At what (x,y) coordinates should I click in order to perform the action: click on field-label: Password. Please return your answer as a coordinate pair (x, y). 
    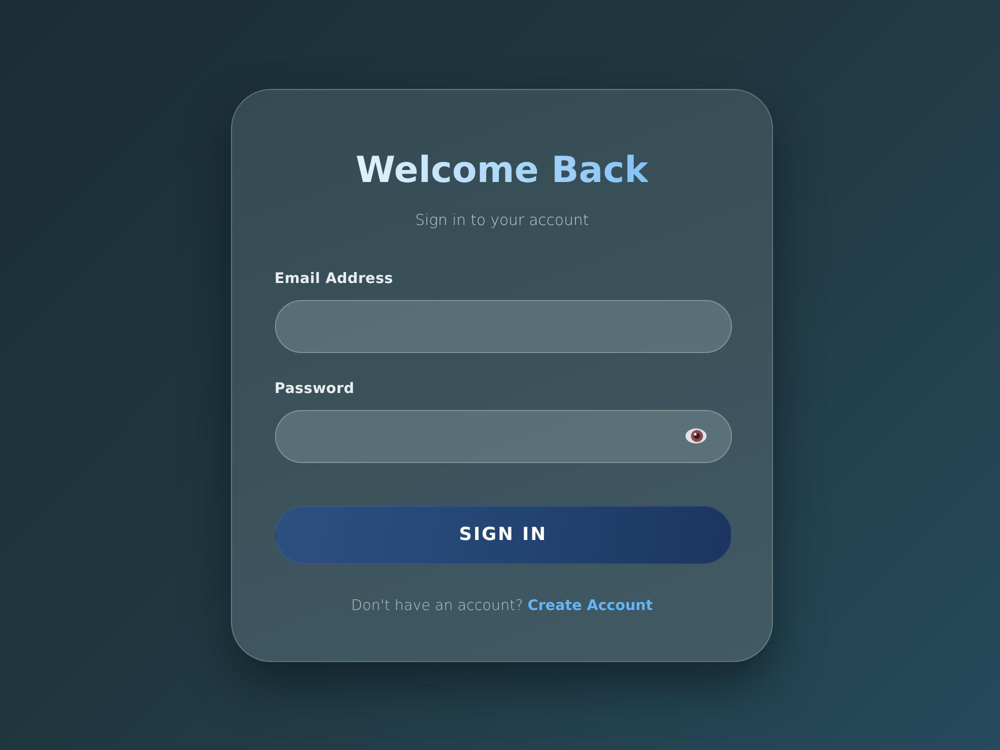
    Looking at the image, I should click on (314, 389).